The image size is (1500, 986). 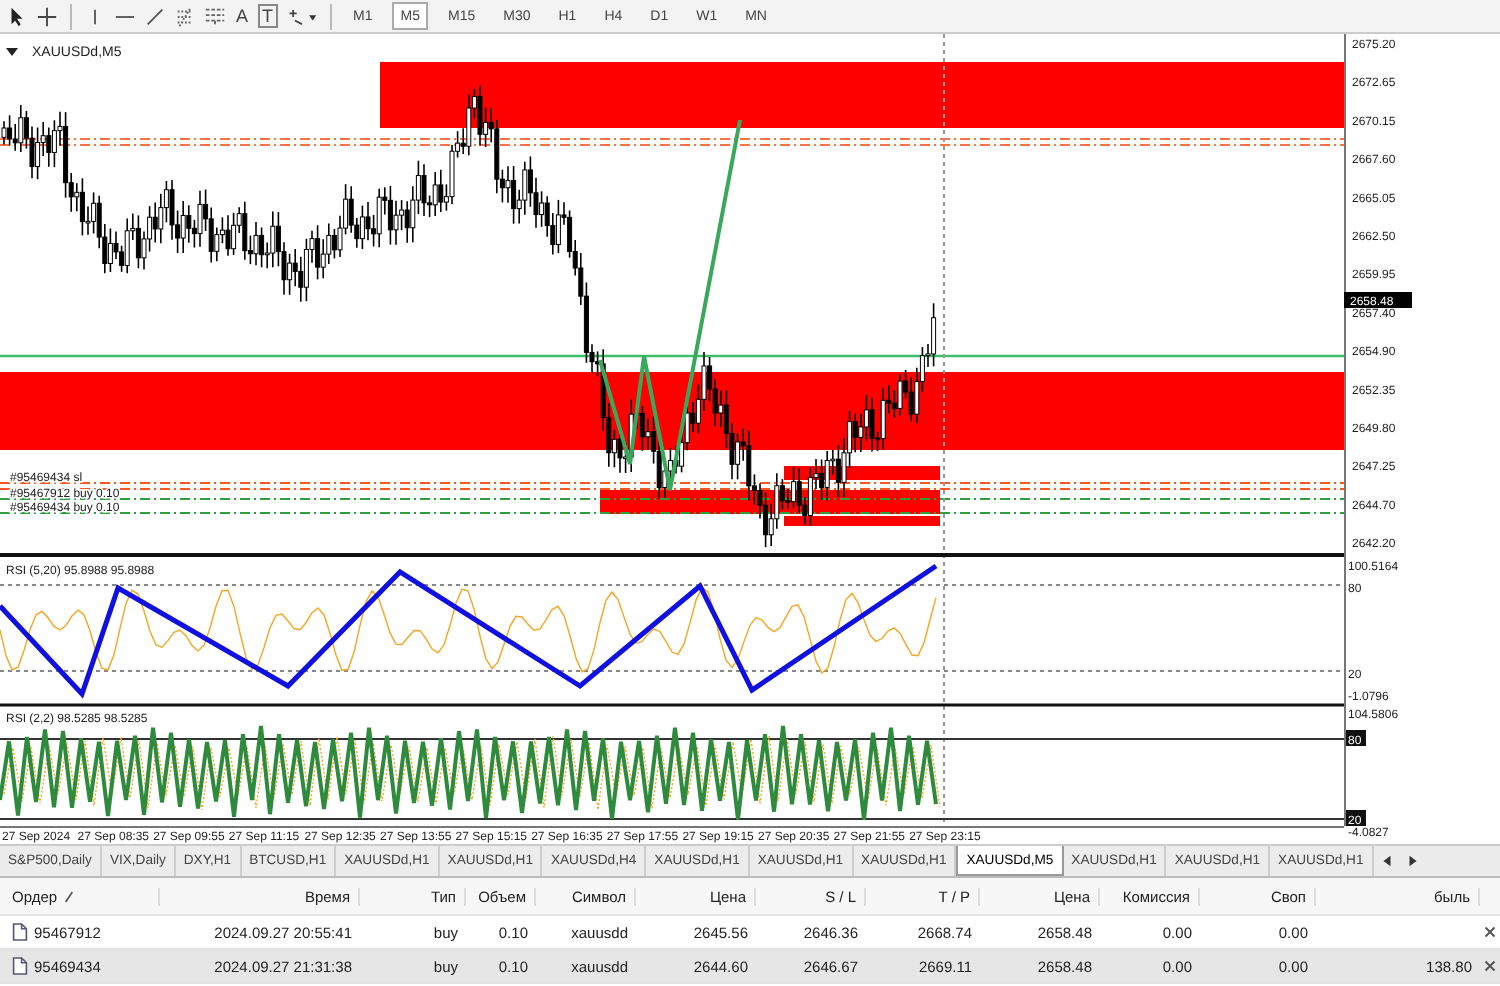 I want to click on trendline-icon, so click(x=155, y=16).